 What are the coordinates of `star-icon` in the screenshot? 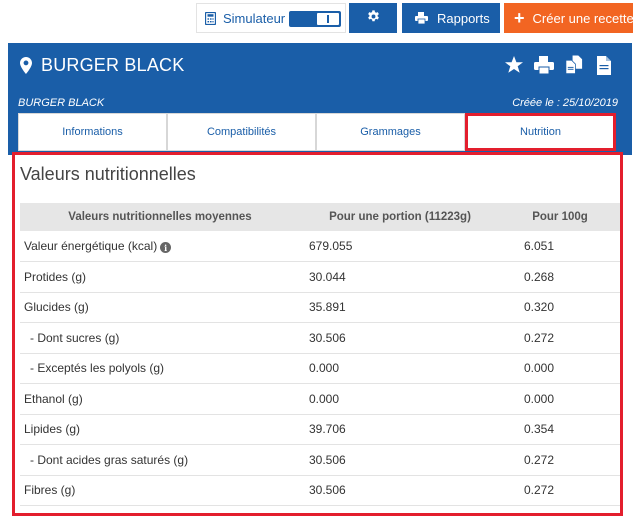 It's located at (514, 65).